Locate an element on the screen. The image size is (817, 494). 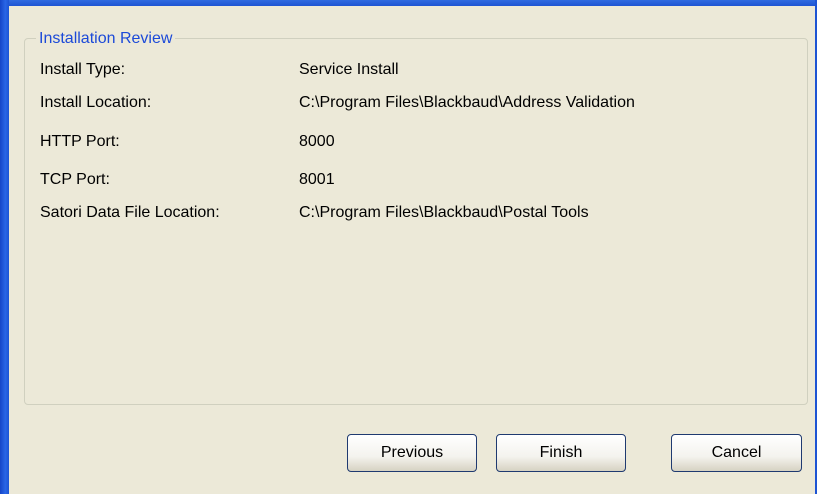
window-frame-left is located at coordinates (4, 247).